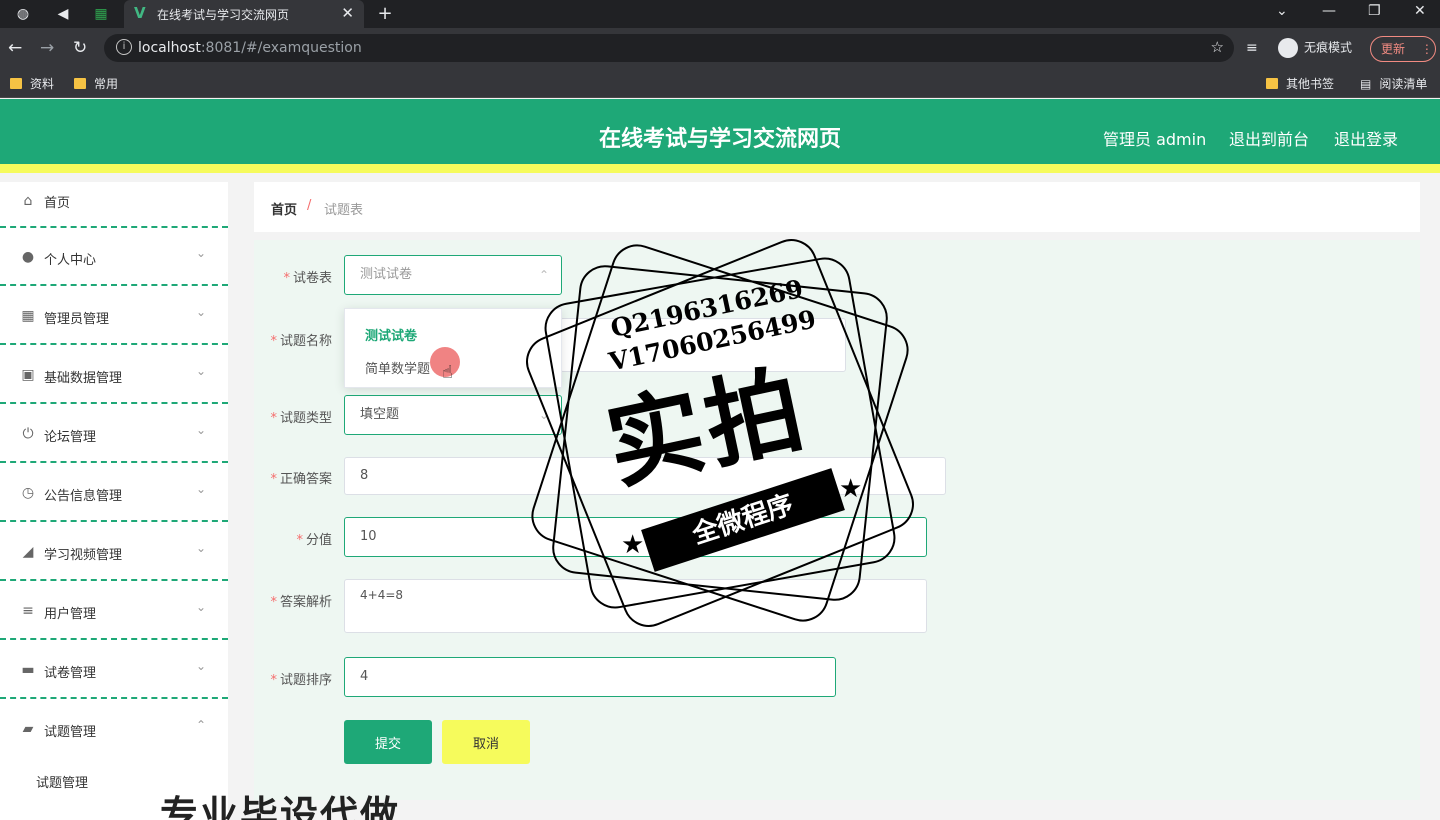 The width and height of the screenshot is (1440, 820). Describe the element at coordinates (1315, 48) in the screenshot. I see `incognito-indicator: 无痕模式` at that location.